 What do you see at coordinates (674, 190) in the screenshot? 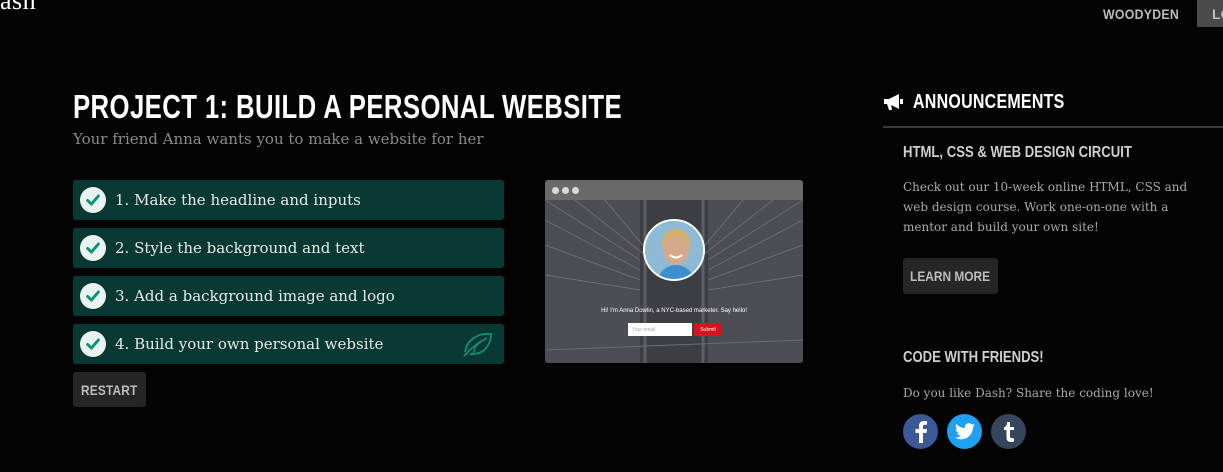
I see `browser-bar` at bounding box center [674, 190].